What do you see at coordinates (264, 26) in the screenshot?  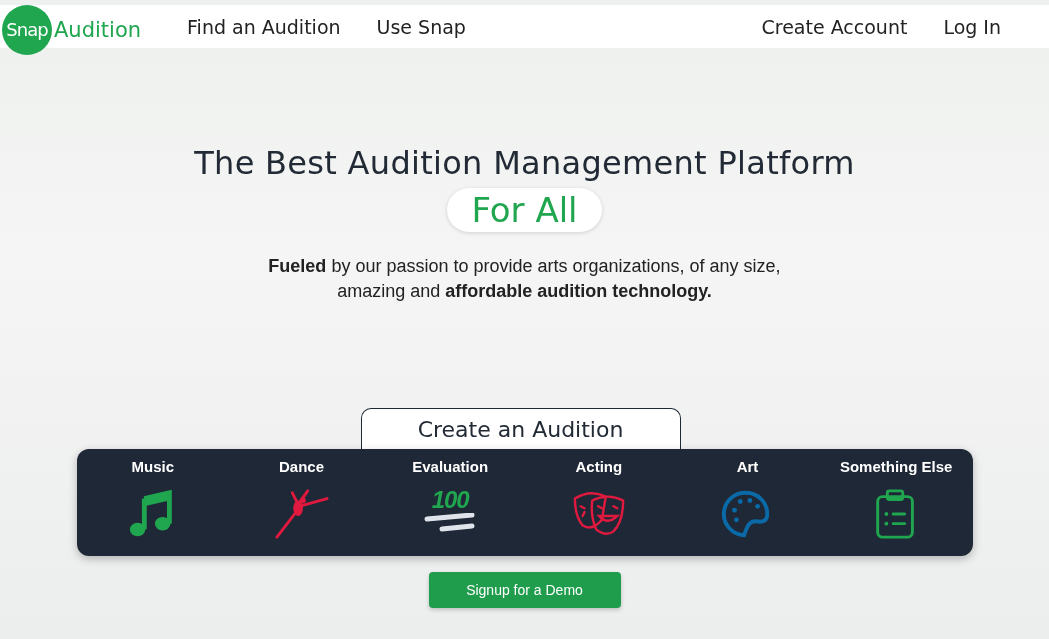 I see `nav-link: Find an Audition` at bounding box center [264, 26].